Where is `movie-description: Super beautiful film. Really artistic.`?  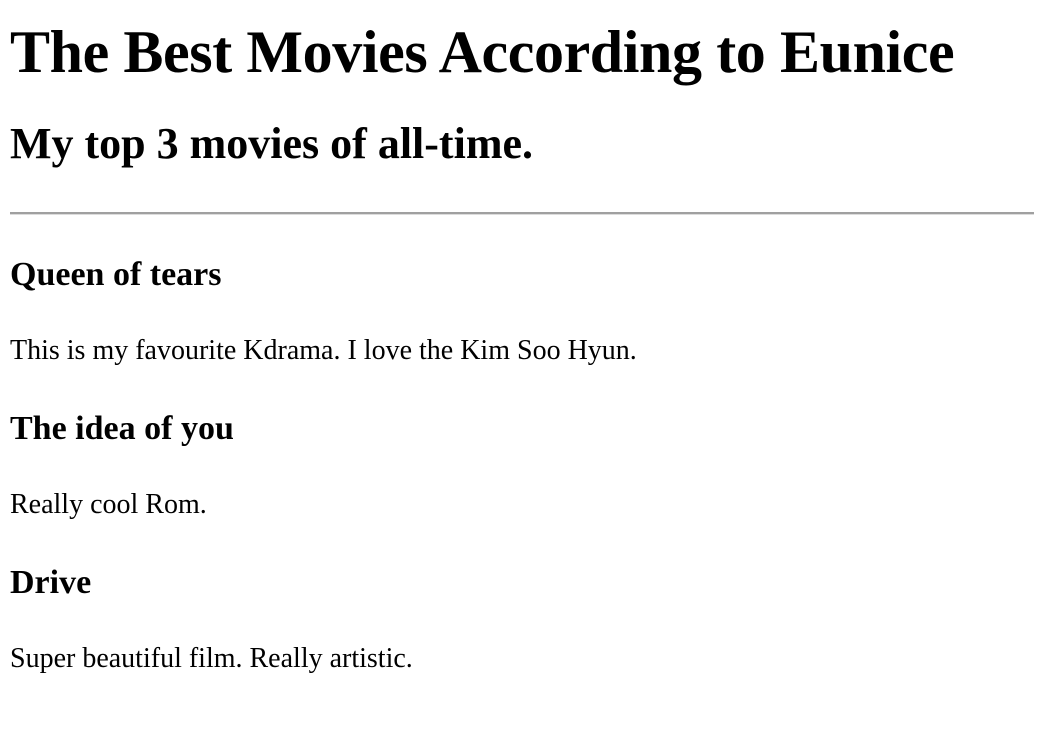
movie-description: Super beautiful film. Really artistic. is located at coordinates (211, 658).